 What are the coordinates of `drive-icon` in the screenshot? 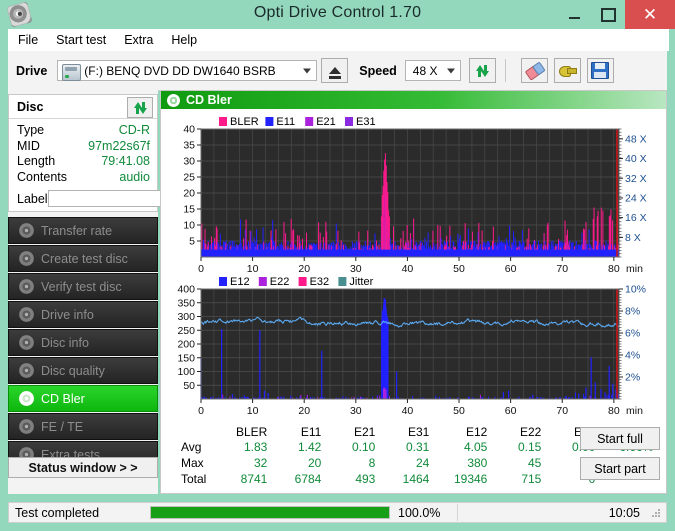 It's located at (72, 72).